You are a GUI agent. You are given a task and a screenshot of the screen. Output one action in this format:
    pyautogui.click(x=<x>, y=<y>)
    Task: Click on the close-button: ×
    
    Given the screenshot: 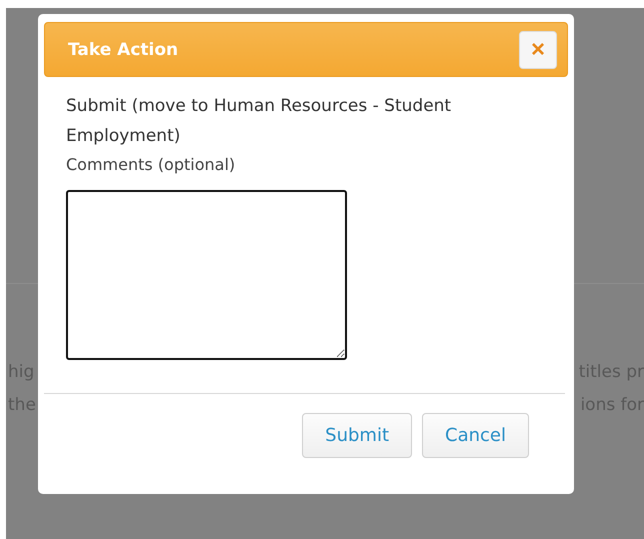 What is the action you would take?
    pyautogui.click(x=538, y=49)
    